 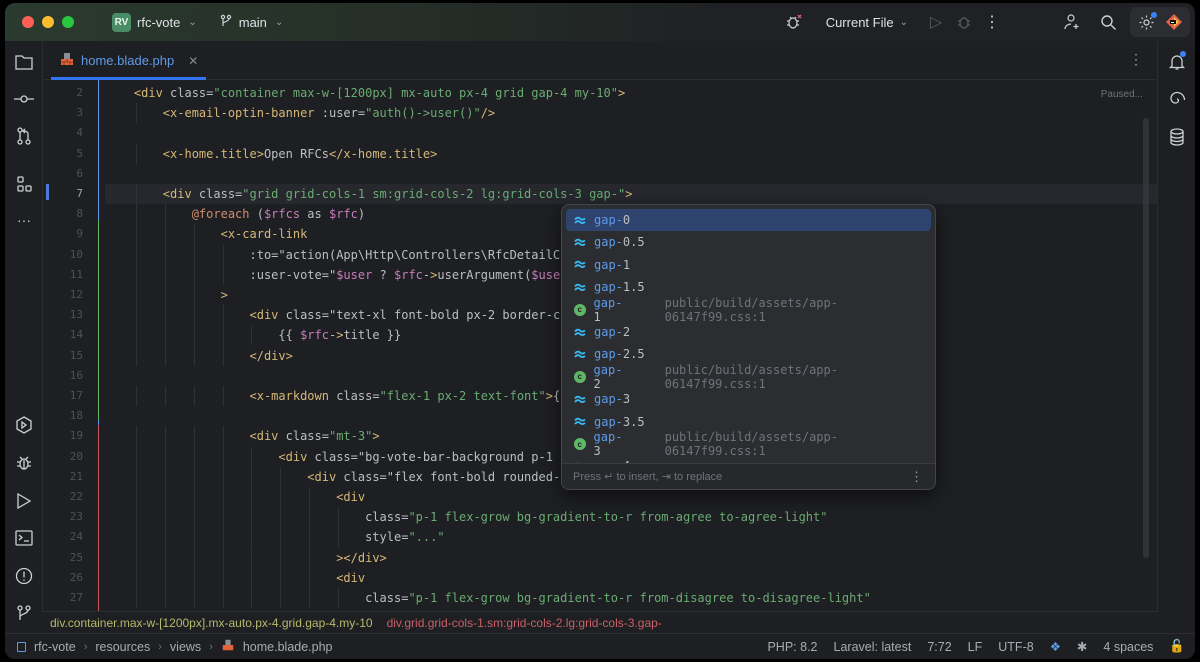 I want to click on path-file: home.blade.php, so click(x=288, y=647).